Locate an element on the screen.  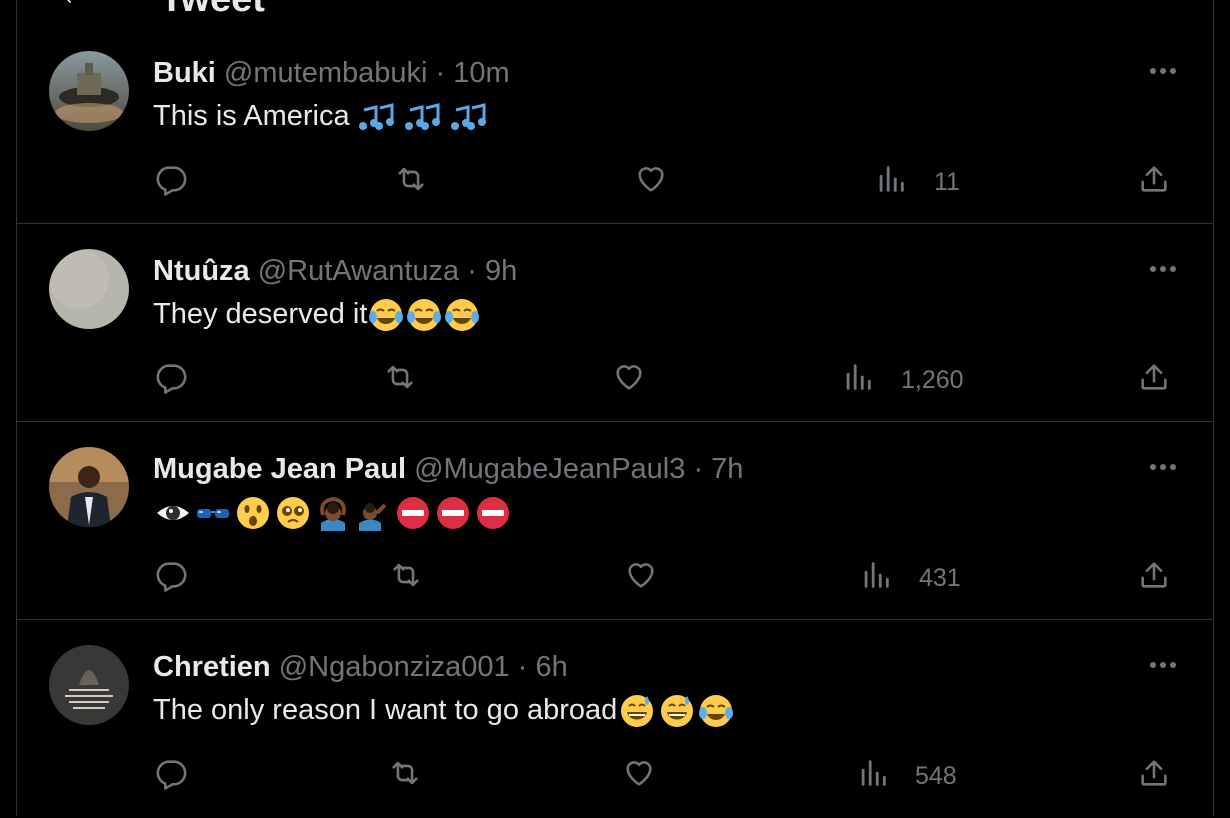
page-title: Tweet is located at coordinates (212, 10).